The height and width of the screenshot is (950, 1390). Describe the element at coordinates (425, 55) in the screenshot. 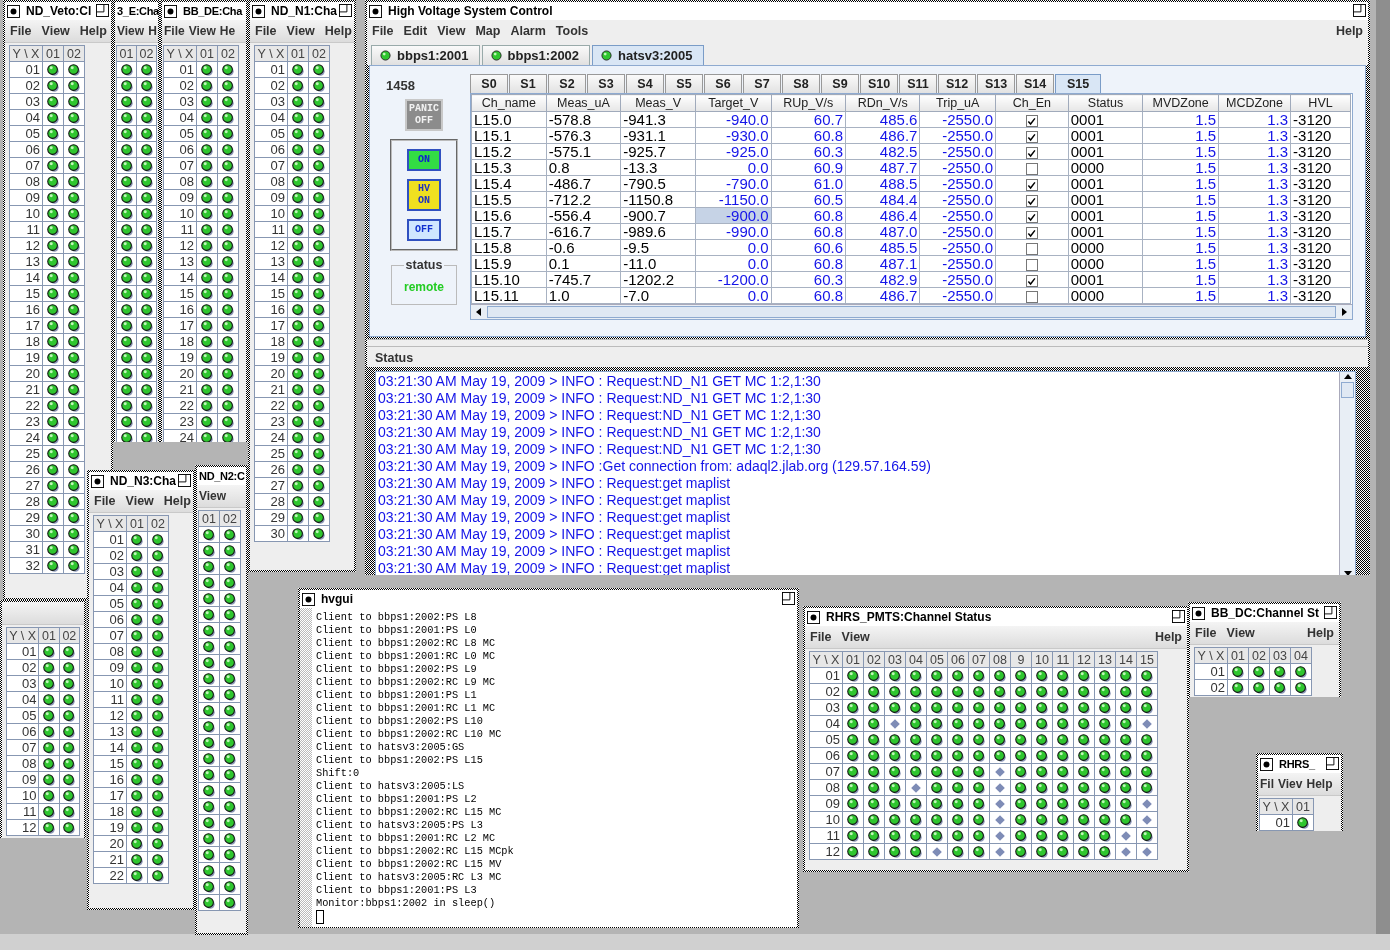

I see `host-tab: bbps1:2001` at that location.